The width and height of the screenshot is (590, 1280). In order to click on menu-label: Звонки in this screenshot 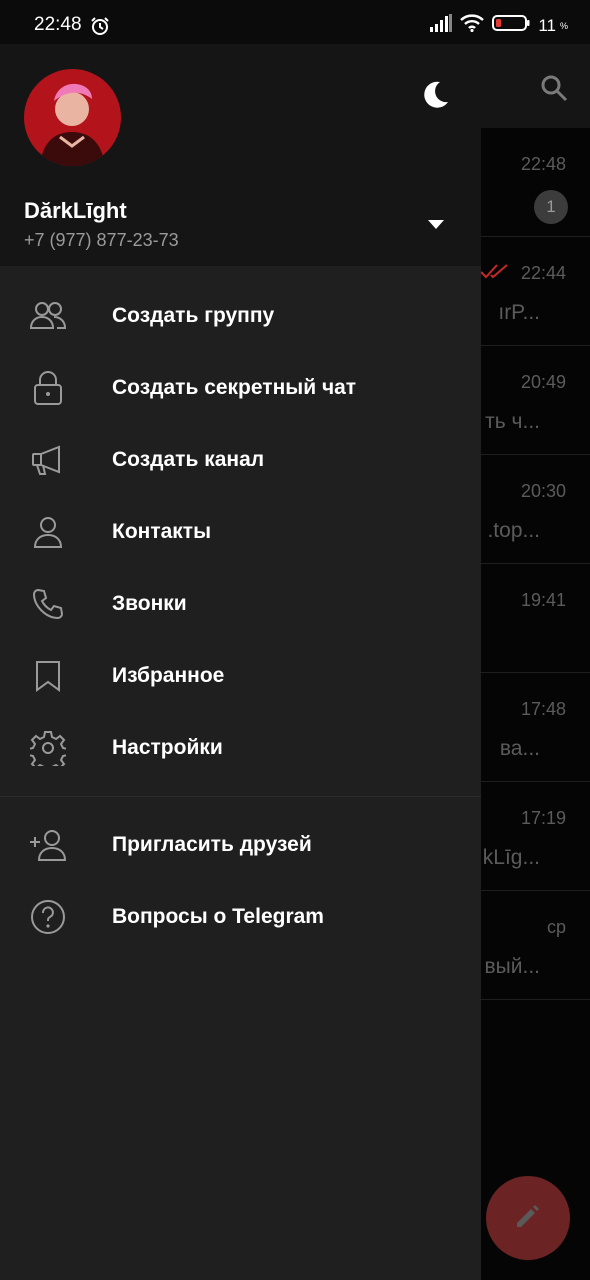, I will do `click(149, 603)`.